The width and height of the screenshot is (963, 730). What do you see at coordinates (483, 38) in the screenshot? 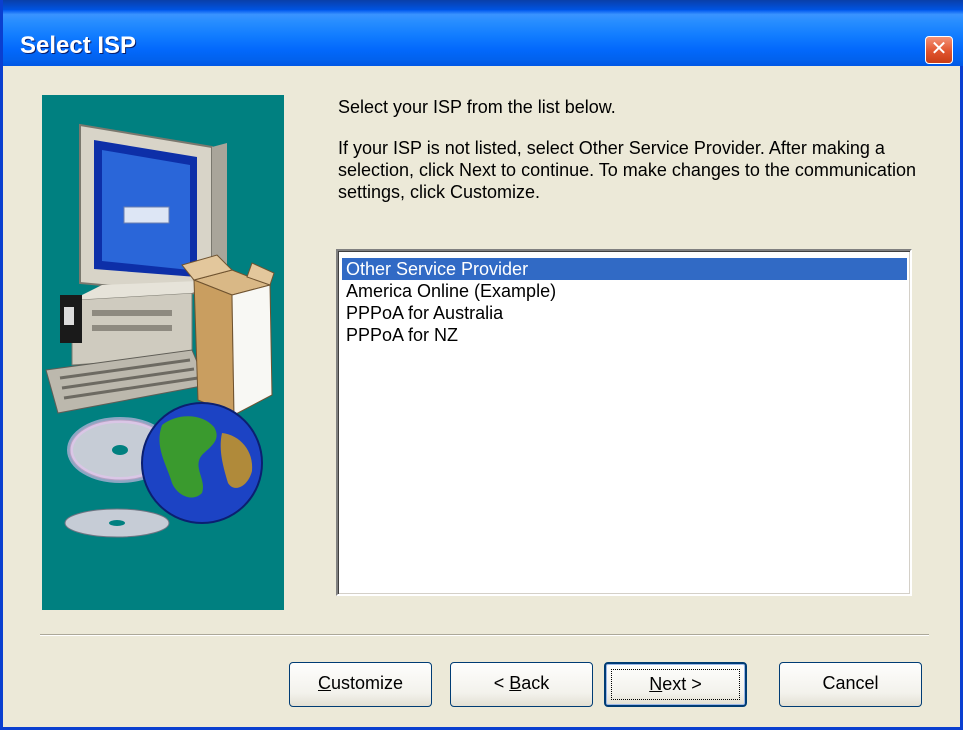
I see `title-bar: Select ISP ✕` at bounding box center [483, 38].